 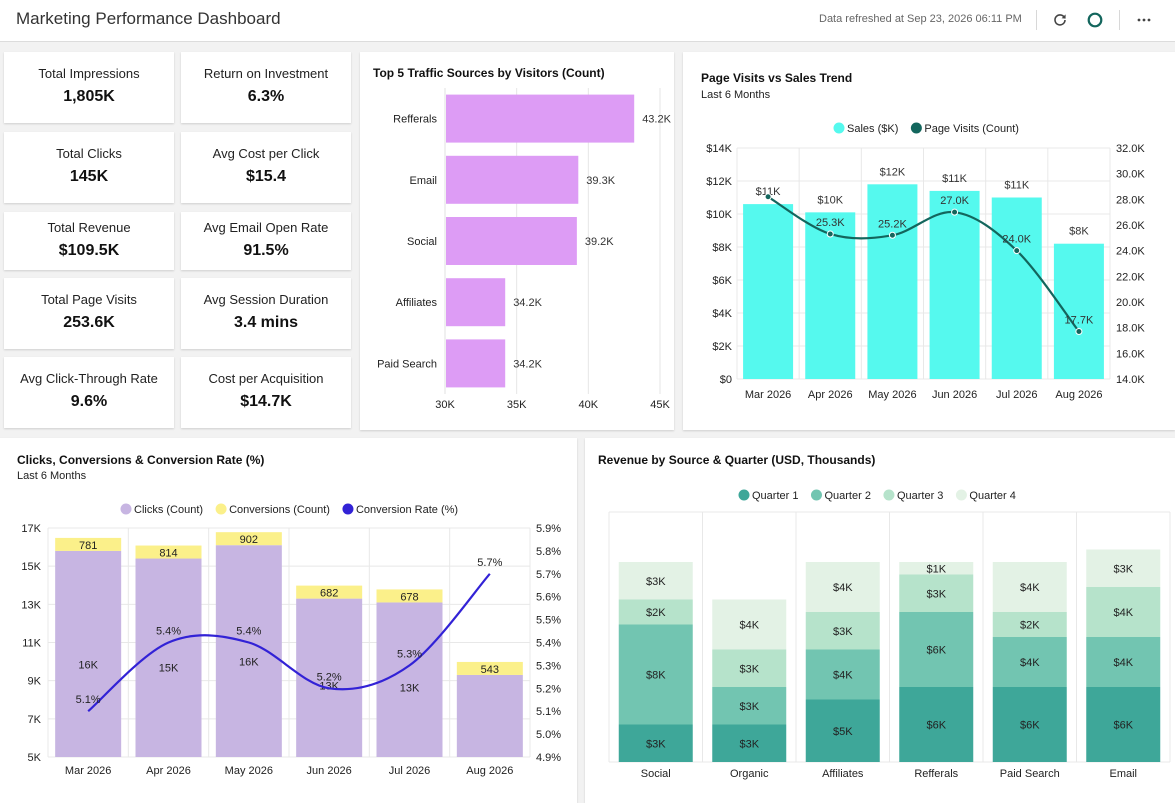 I want to click on y-tick-label: 7K, so click(x=35, y=720).